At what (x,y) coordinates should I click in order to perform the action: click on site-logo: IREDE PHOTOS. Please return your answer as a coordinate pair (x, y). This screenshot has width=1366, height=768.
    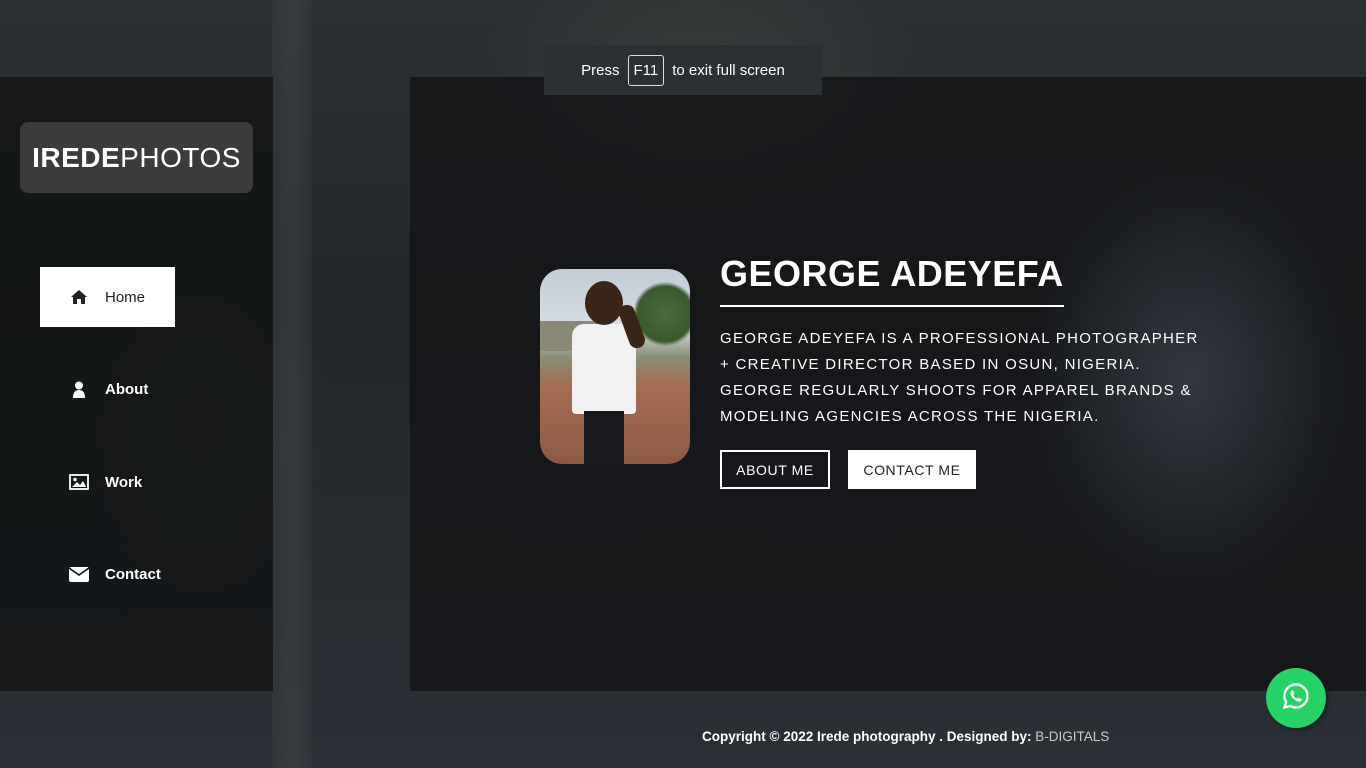
    Looking at the image, I should click on (136, 157).